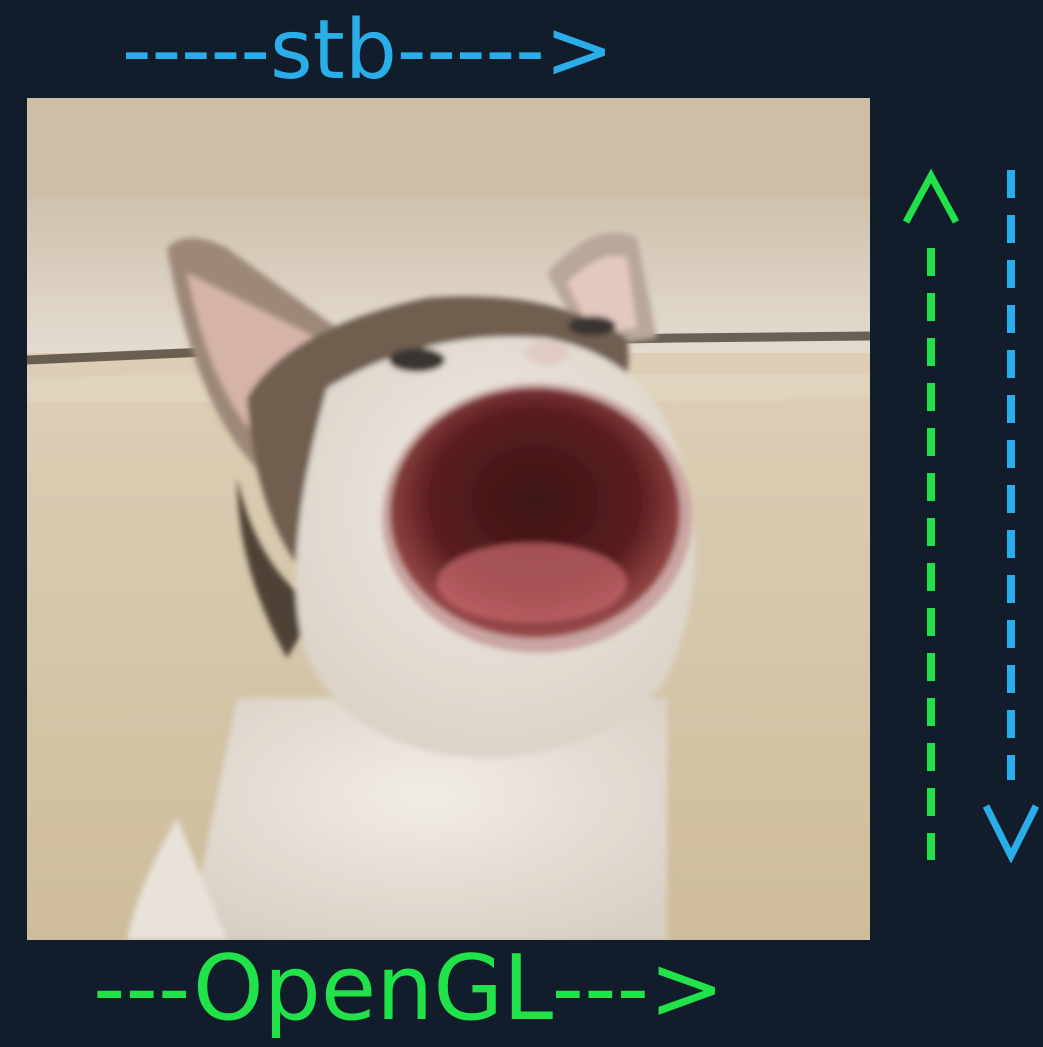 Image resolution: width=1043 pixels, height=1047 pixels. I want to click on opengl-axis-label: ---OpenGL--->, so click(409, 988).